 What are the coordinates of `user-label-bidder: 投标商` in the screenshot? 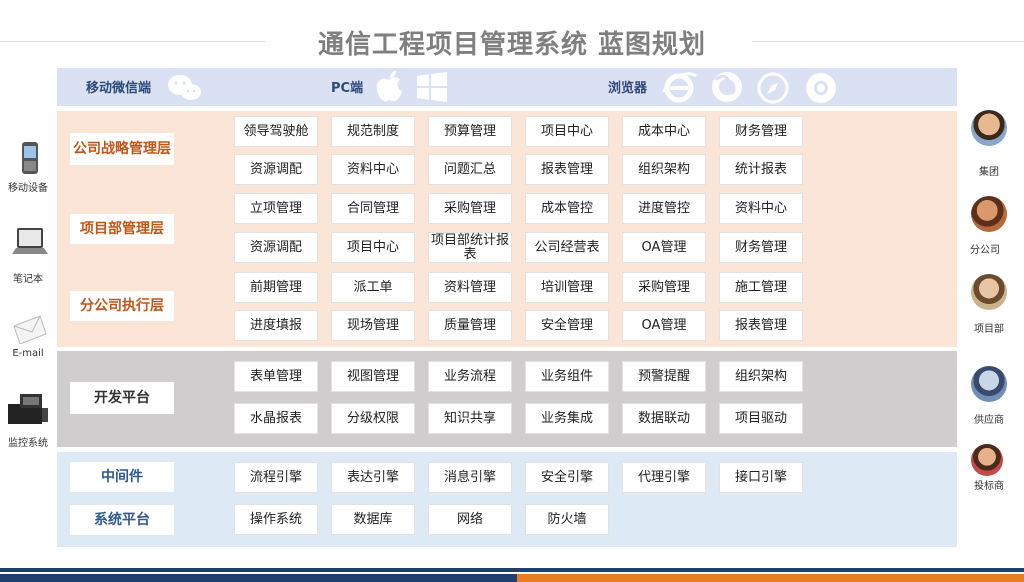 It's located at (989, 486).